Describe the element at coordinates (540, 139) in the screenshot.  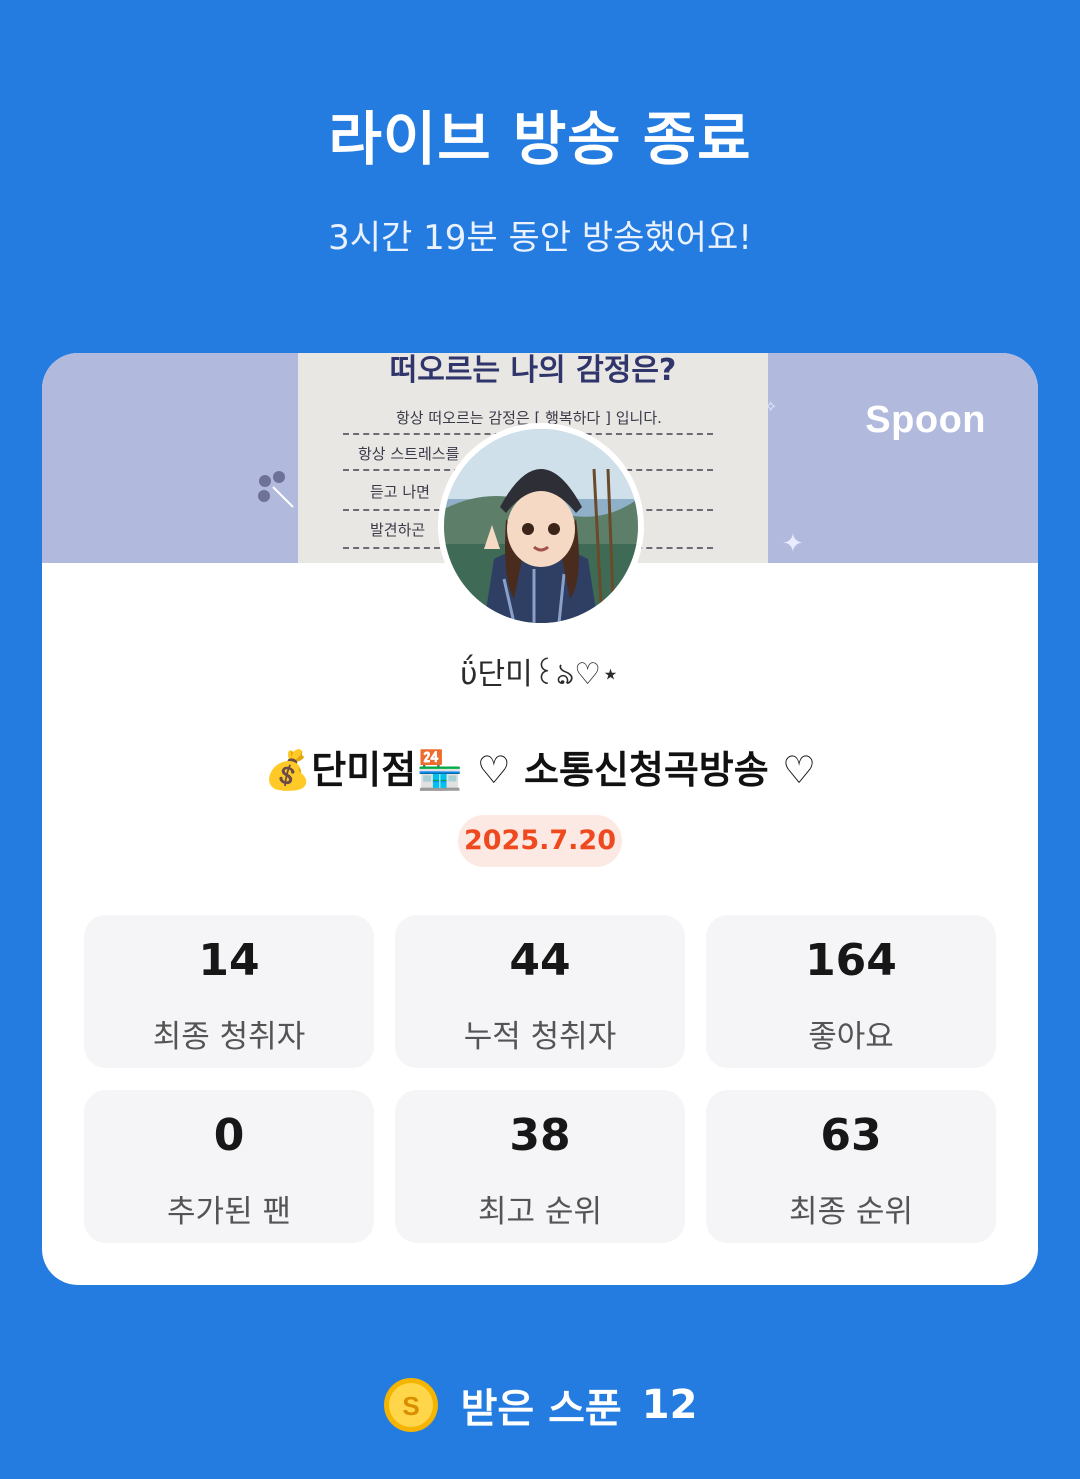
I see `page-title: 라이브 방송 종료` at that location.